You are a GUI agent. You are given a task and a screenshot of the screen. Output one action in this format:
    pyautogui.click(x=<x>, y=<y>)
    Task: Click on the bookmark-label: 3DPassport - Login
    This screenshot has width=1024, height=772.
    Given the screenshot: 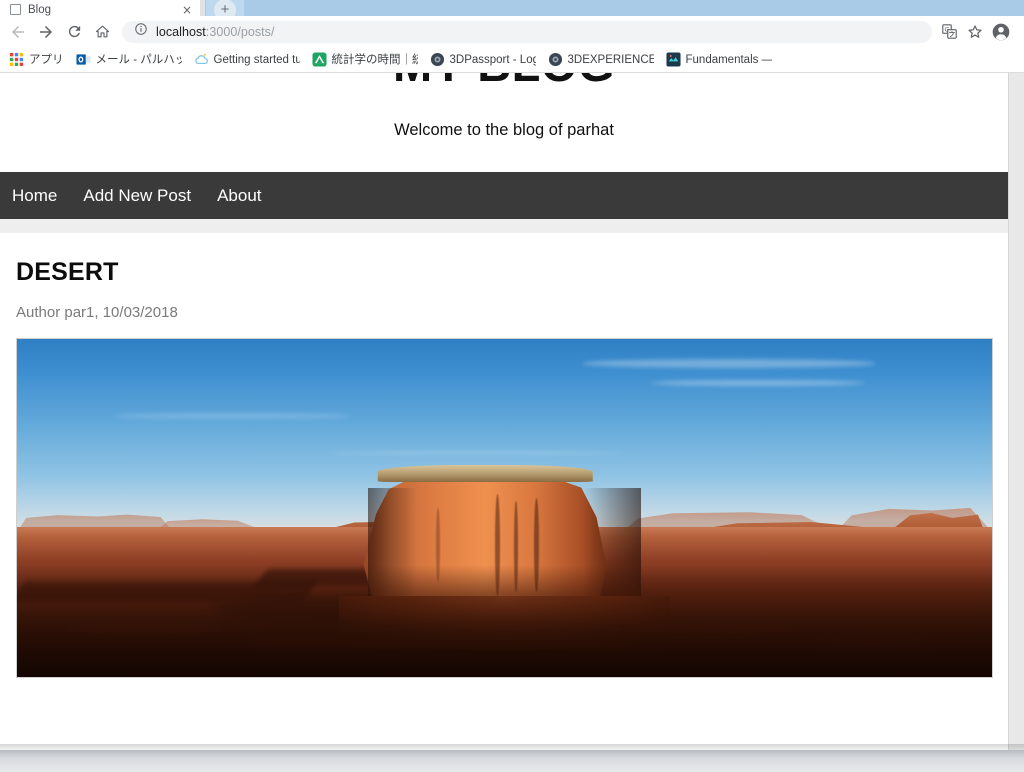 What is the action you would take?
    pyautogui.click(x=492, y=59)
    